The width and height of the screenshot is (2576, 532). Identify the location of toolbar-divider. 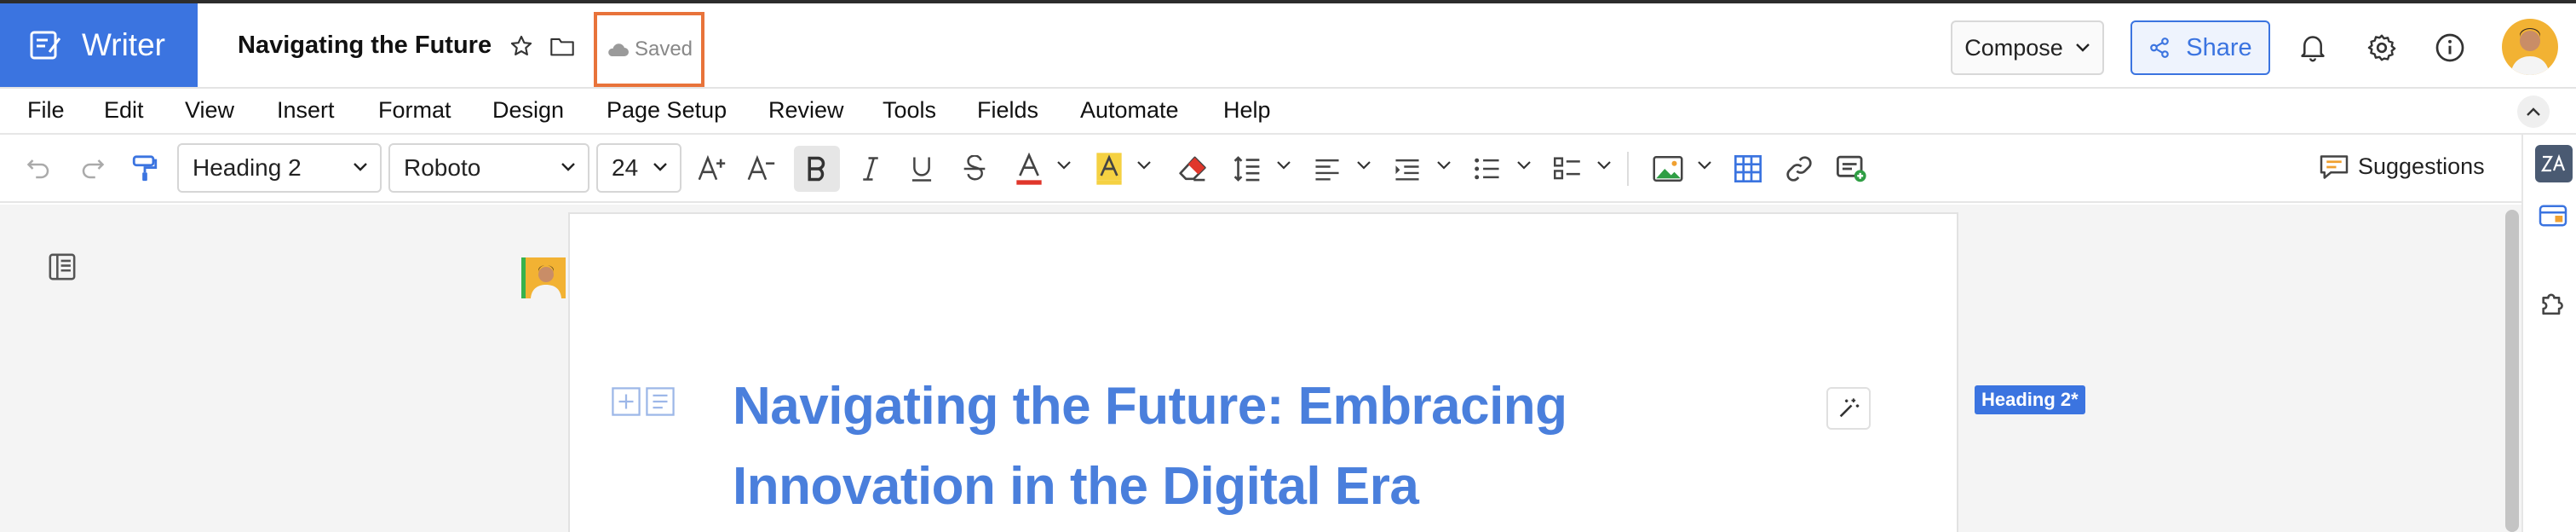
(1628, 169).